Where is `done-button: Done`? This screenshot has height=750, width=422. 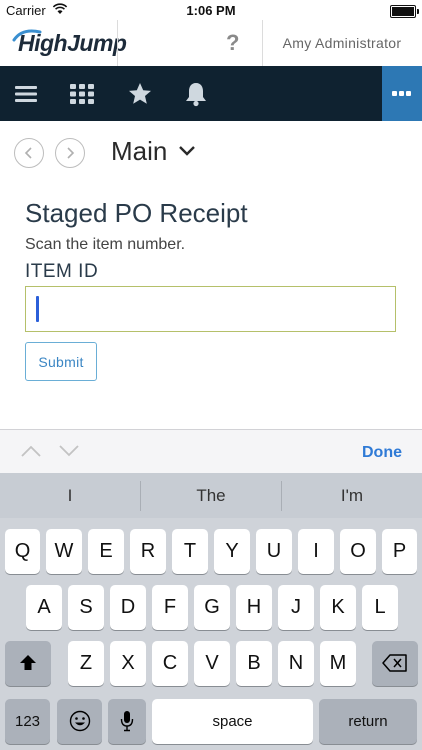 done-button: Done is located at coordinates (382, 453).